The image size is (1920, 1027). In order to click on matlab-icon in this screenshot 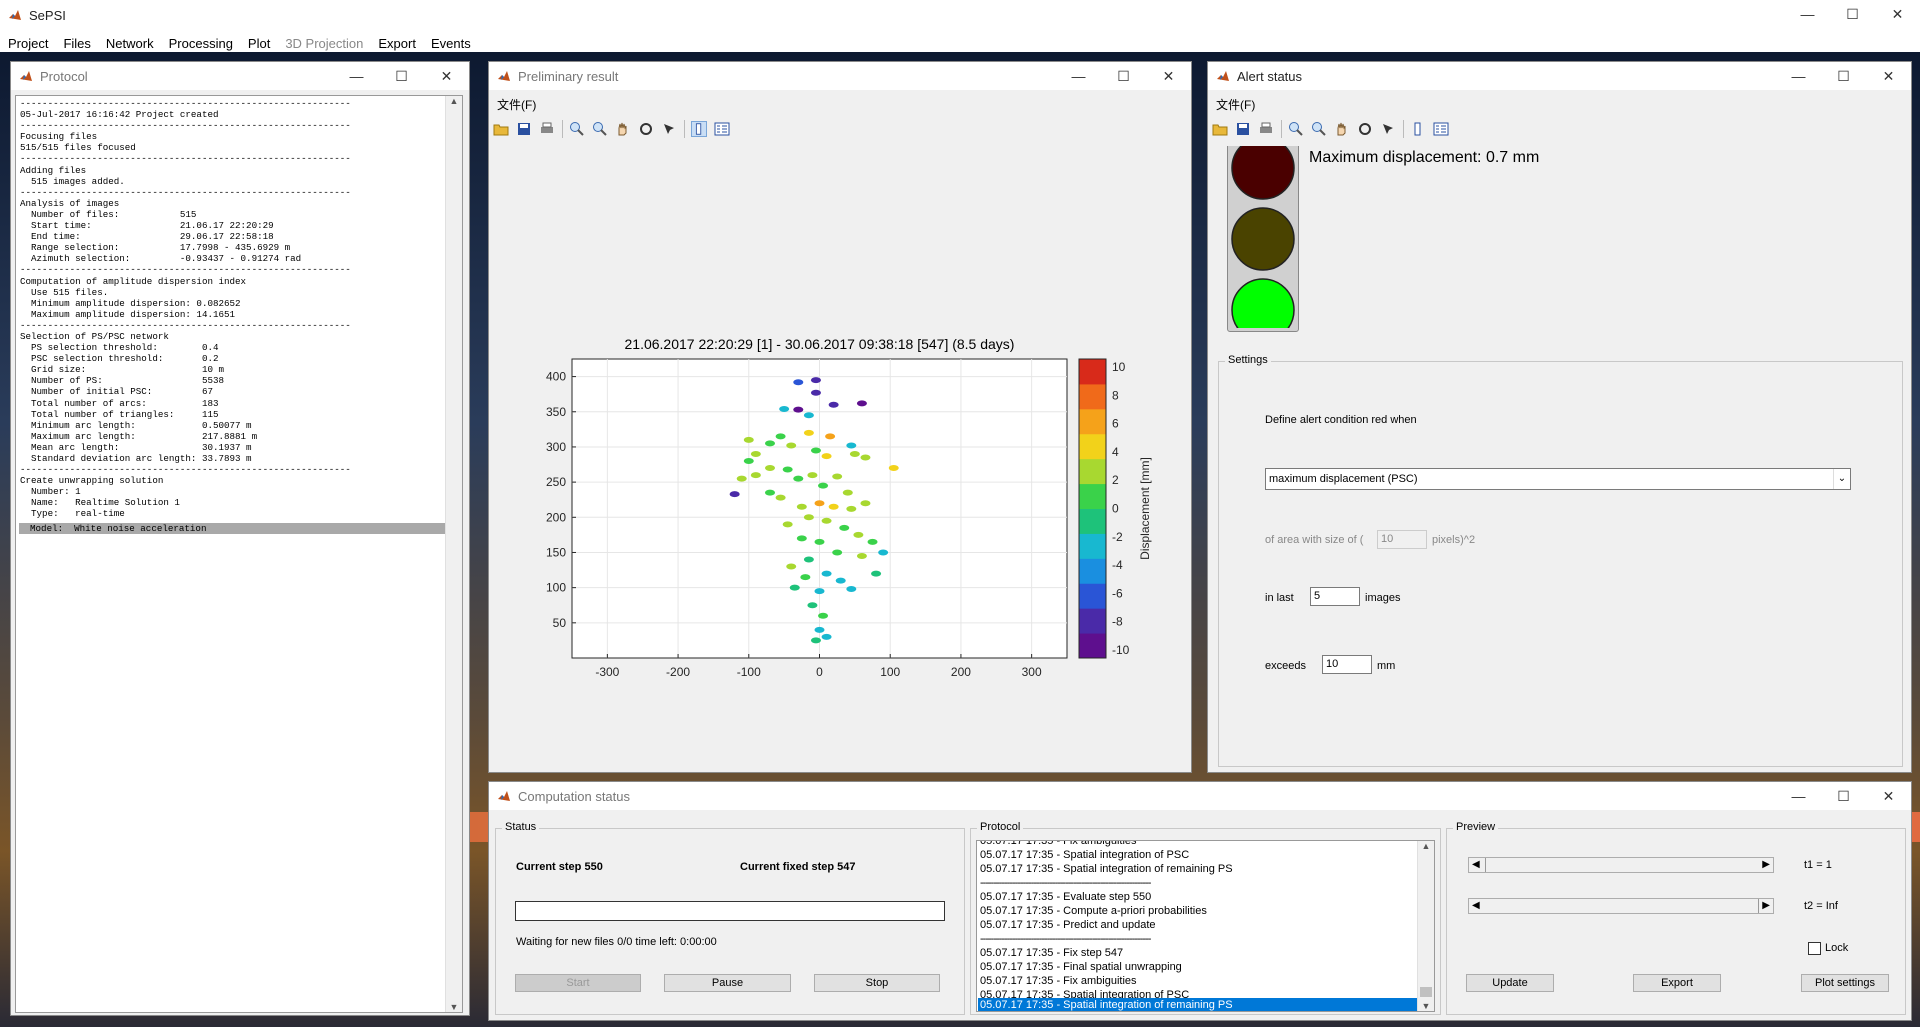, I will do `click(504, 76)`.